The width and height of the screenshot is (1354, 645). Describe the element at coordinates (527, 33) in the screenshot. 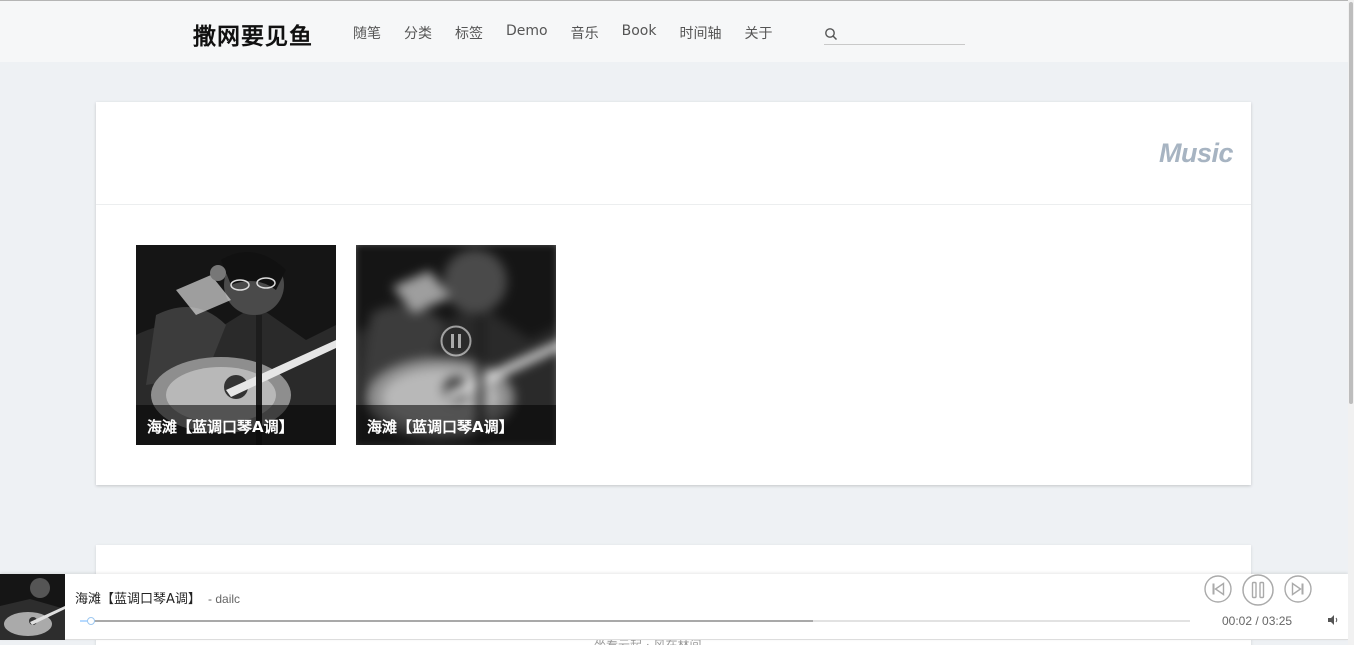

I see `nav-item-demo: Demo` at that location.